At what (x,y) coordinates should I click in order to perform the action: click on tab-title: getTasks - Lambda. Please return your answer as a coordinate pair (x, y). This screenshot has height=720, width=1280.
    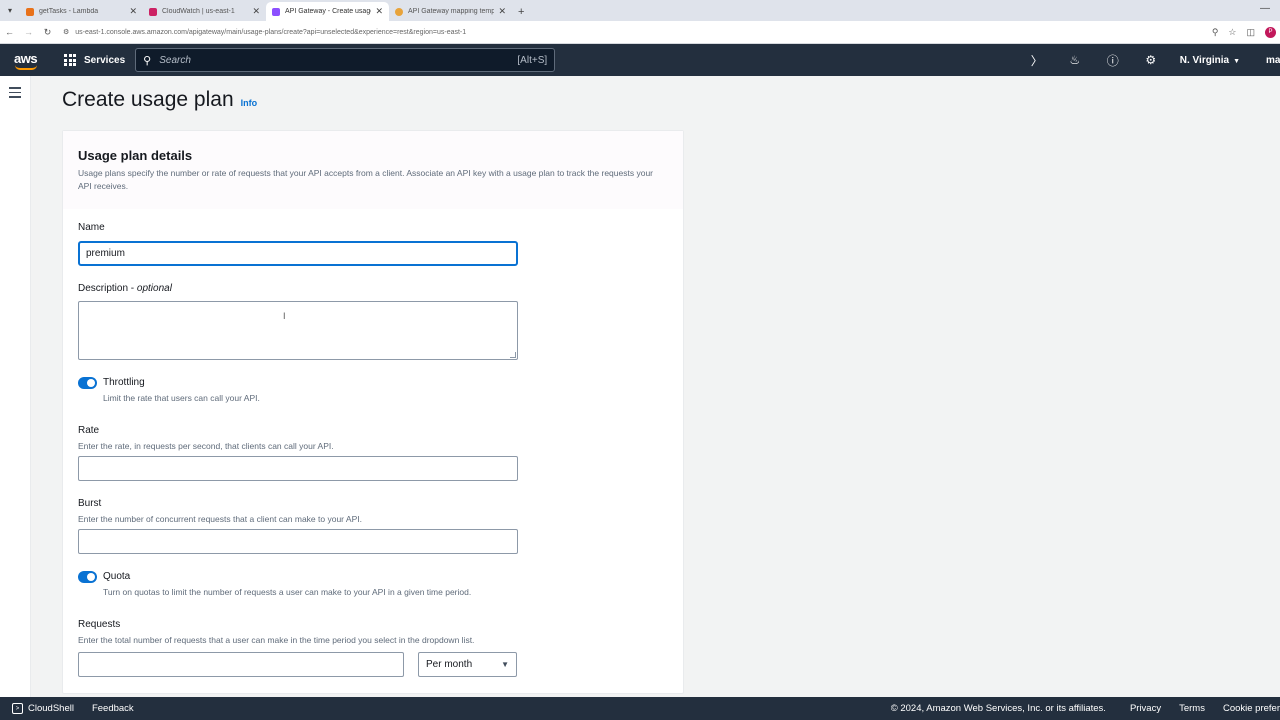
    Looking at the image, I should click on (69, 11).